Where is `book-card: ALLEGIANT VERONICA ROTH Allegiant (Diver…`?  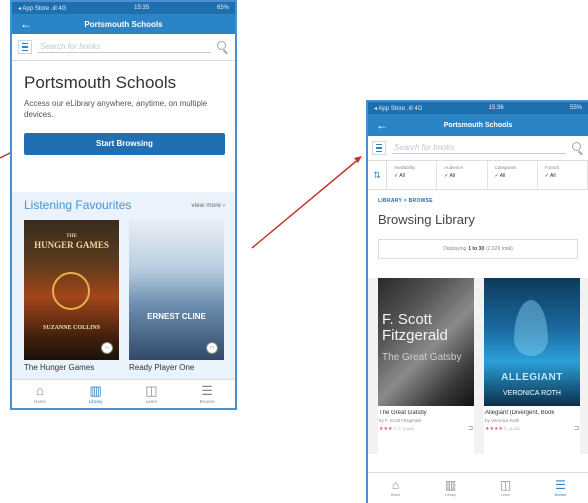 book-card: ALLEGIANT VERONICA ROTH Allegiant (Diver… is located at coordinates (532, 366).